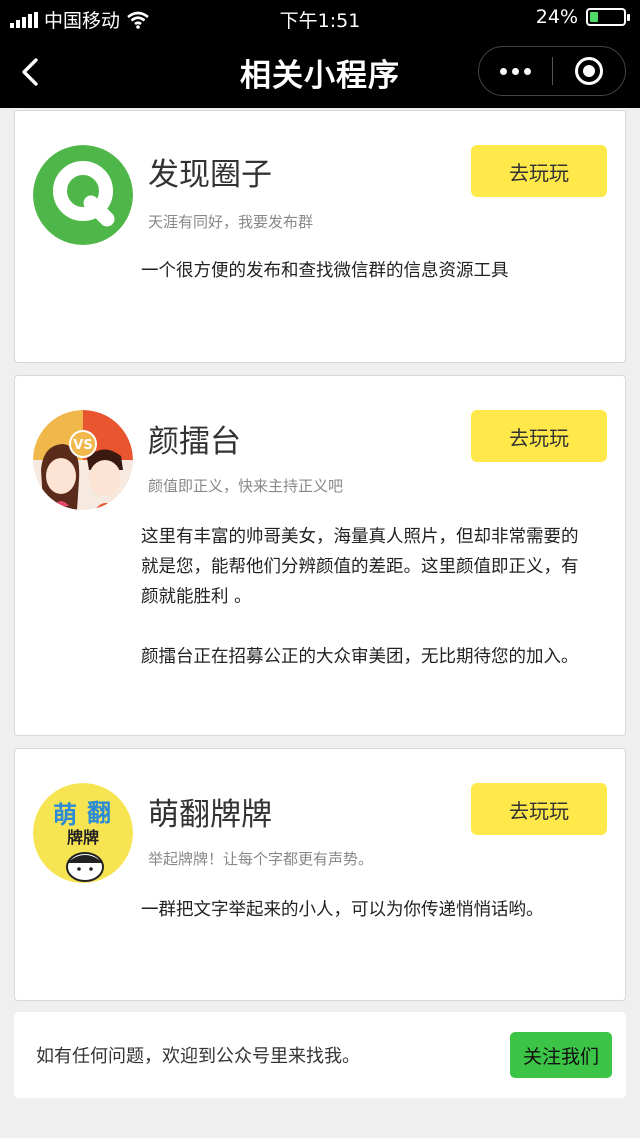 This screenshot has height=1138, width=640. I want to click on battery-fill, so click(594, 17).